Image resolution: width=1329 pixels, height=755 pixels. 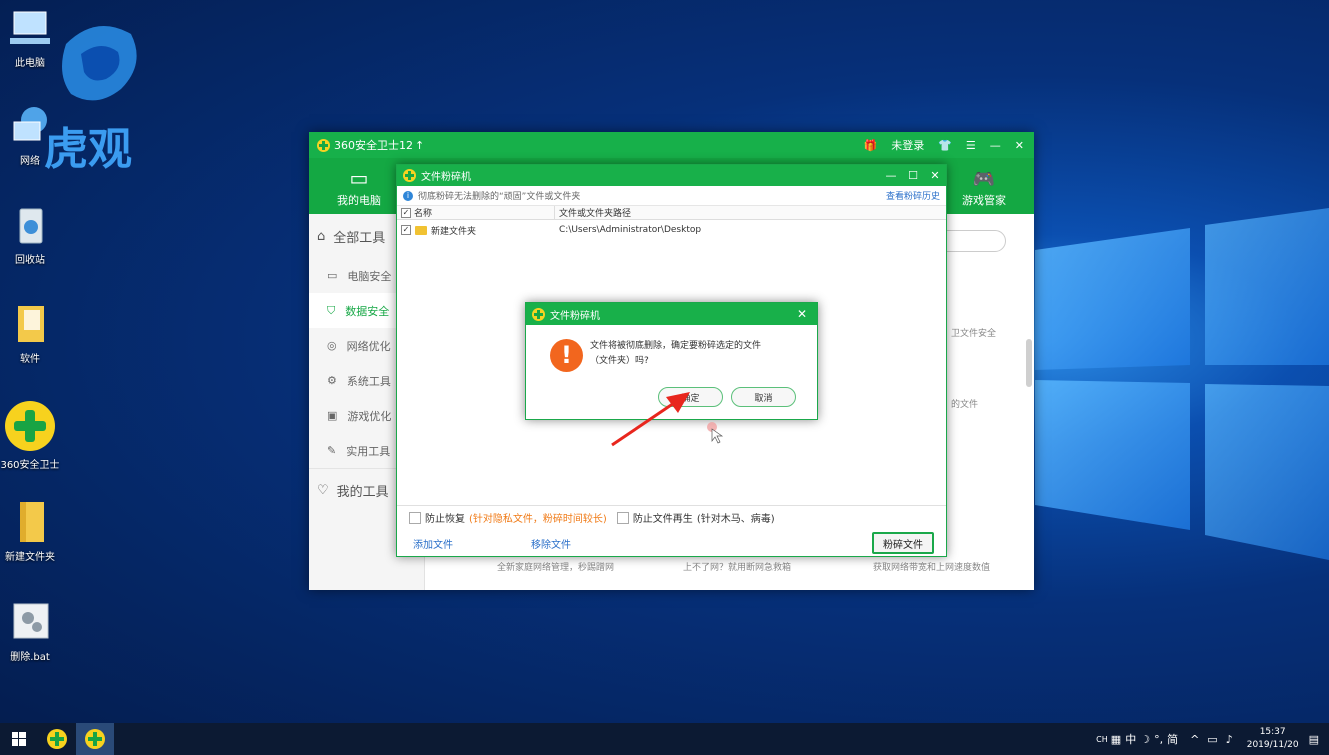 What do you see at coordinates (566, 355) in the screenshot?
I see `warning-icon: !` at bounding box center [566, 355].